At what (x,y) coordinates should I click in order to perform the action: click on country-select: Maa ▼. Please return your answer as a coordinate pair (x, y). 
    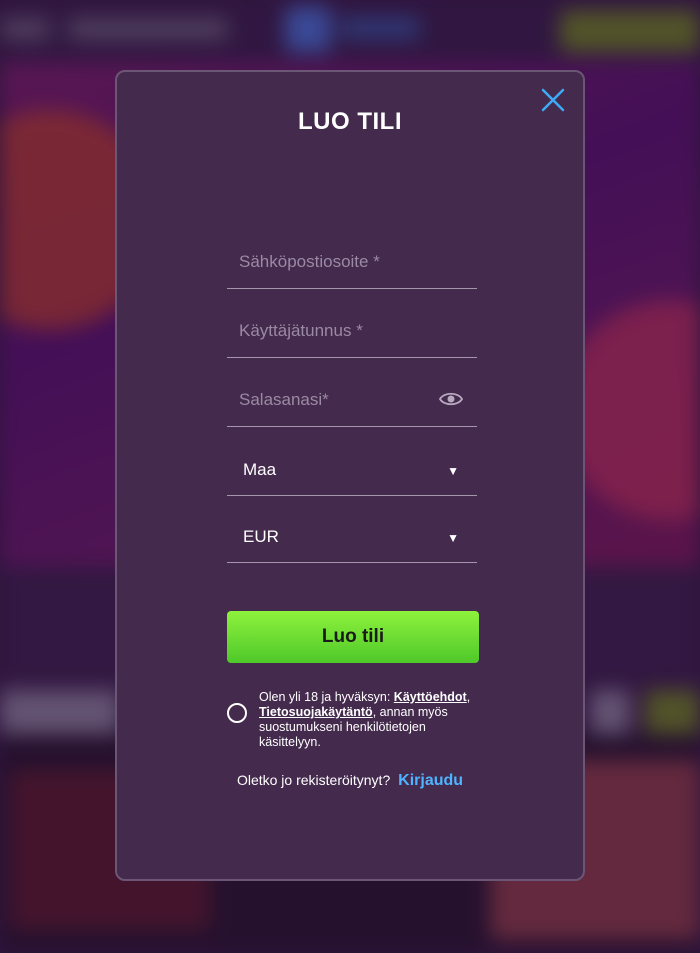
    Looking at the image, I should click on (352, 469).